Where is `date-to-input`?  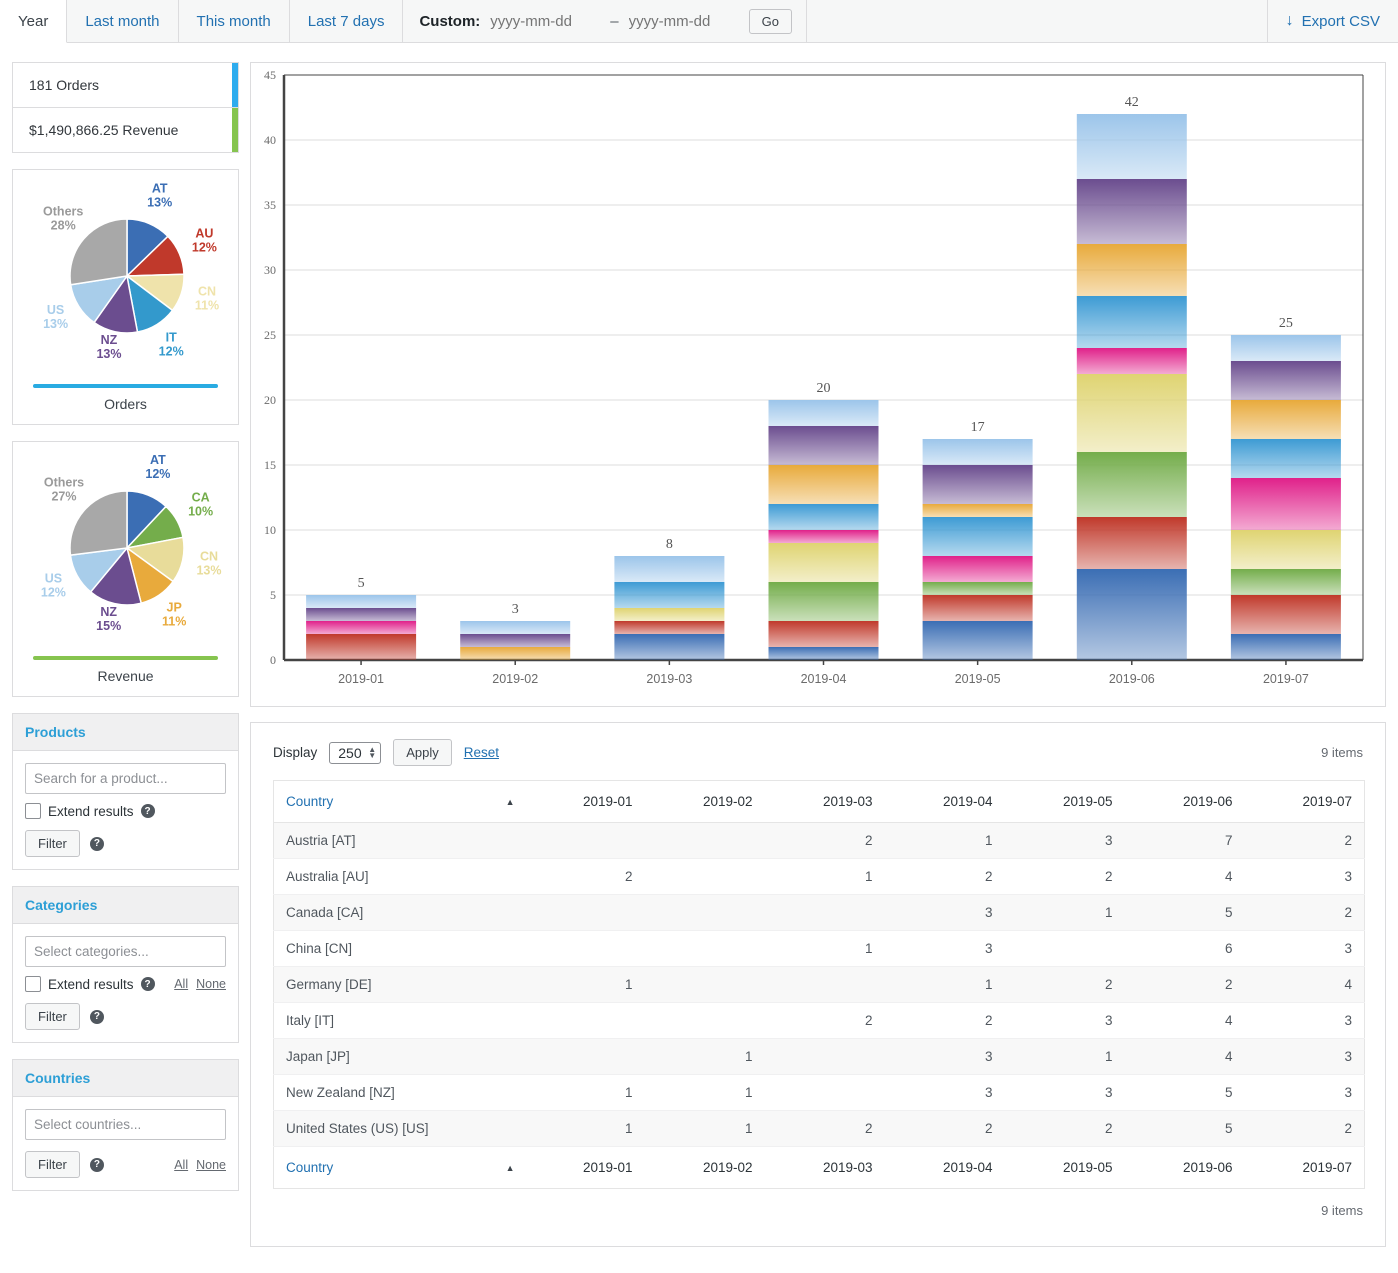 date-to-input is located at coordinates (683, 21).